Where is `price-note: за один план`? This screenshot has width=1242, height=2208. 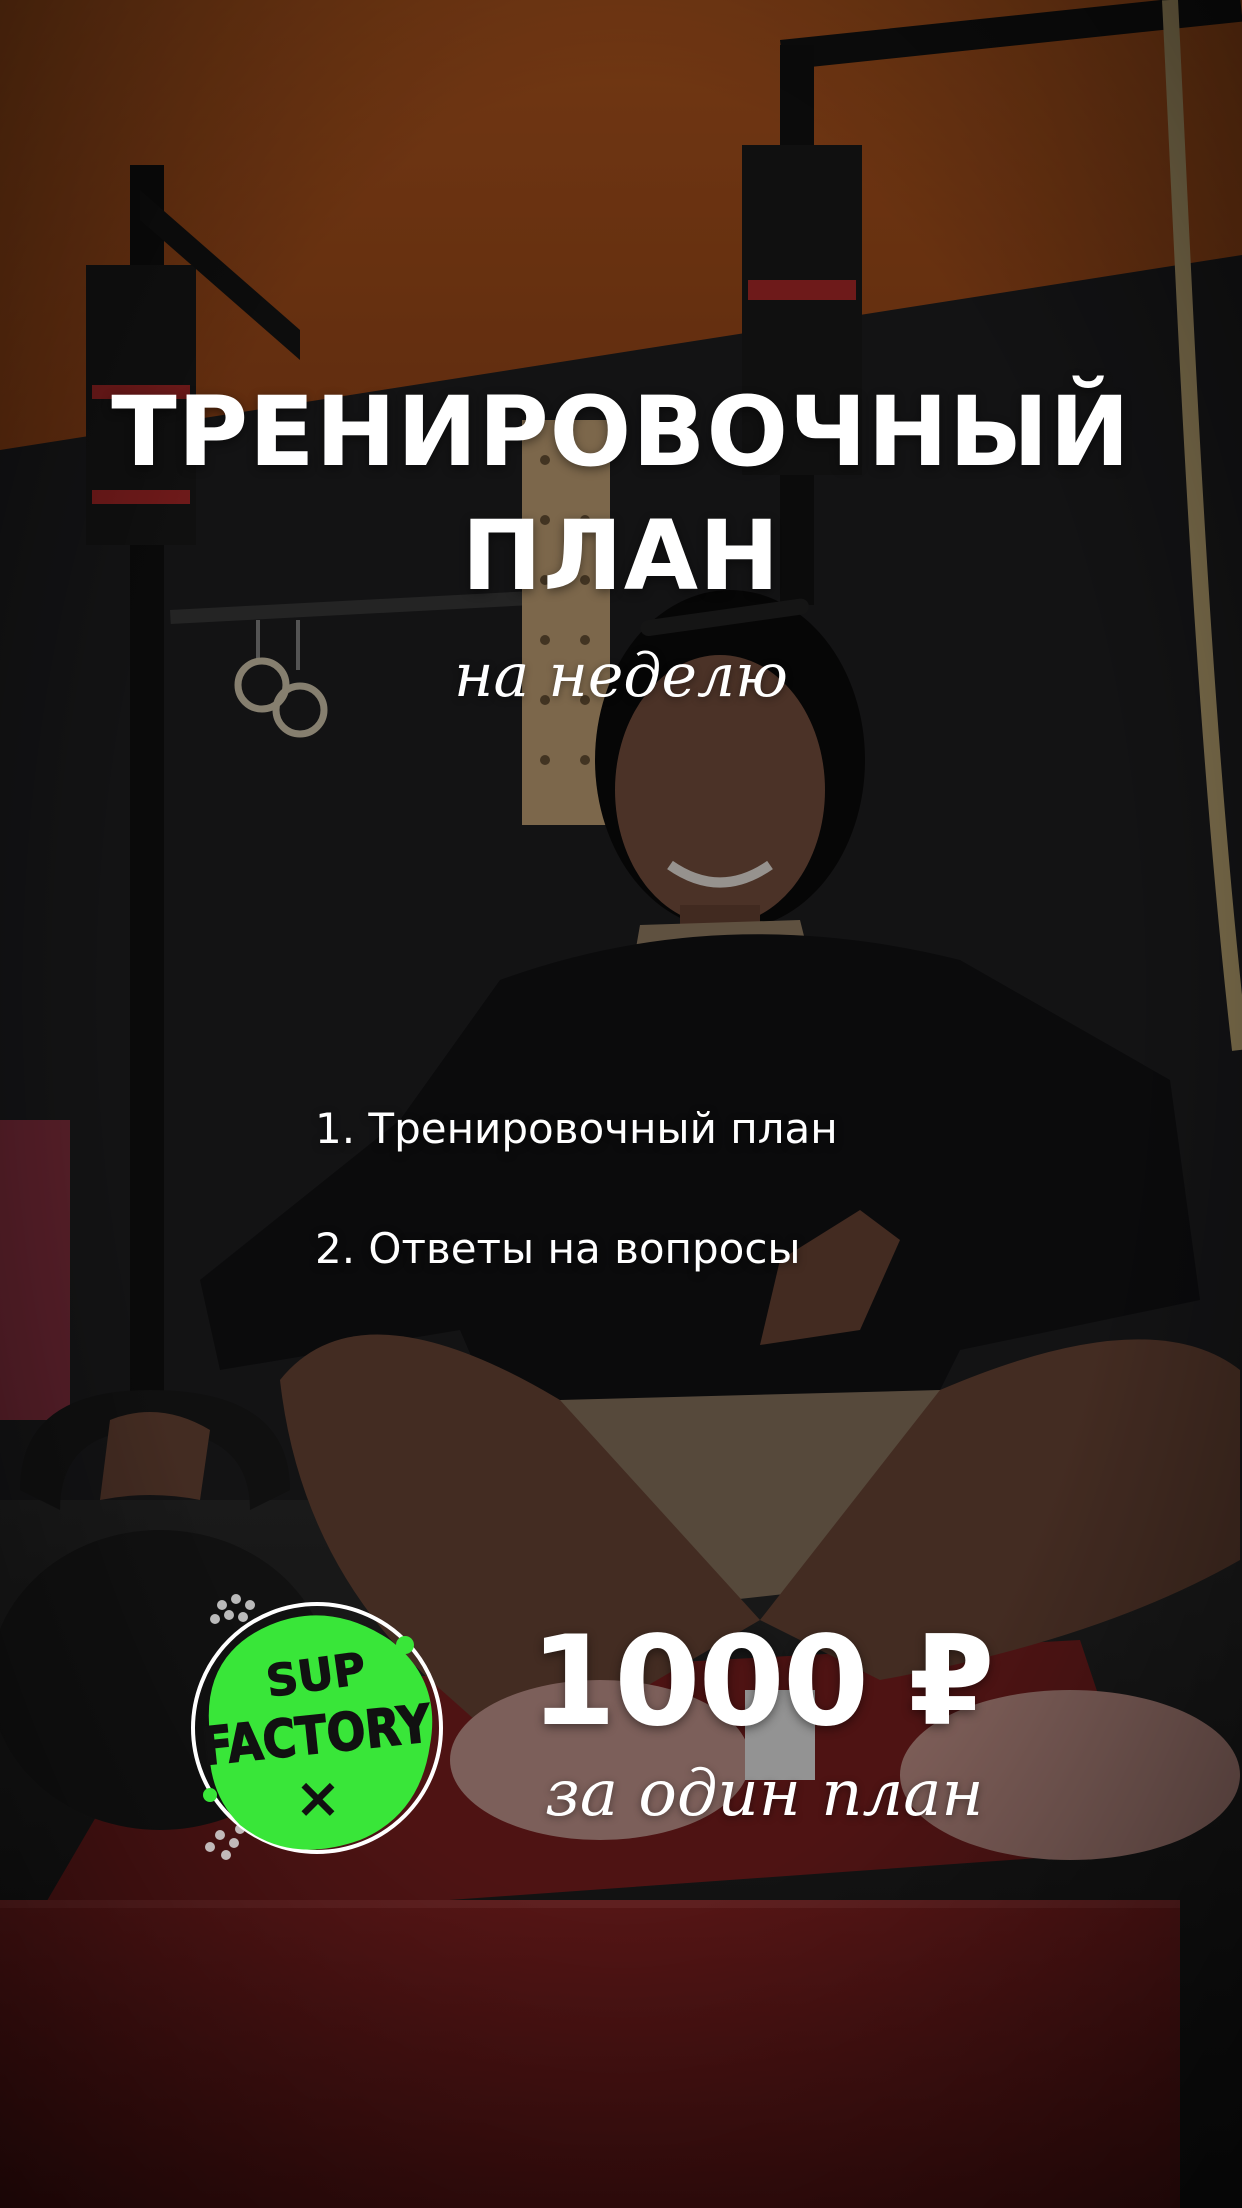
price-note: за один план is located at coordinates (764, 1794).